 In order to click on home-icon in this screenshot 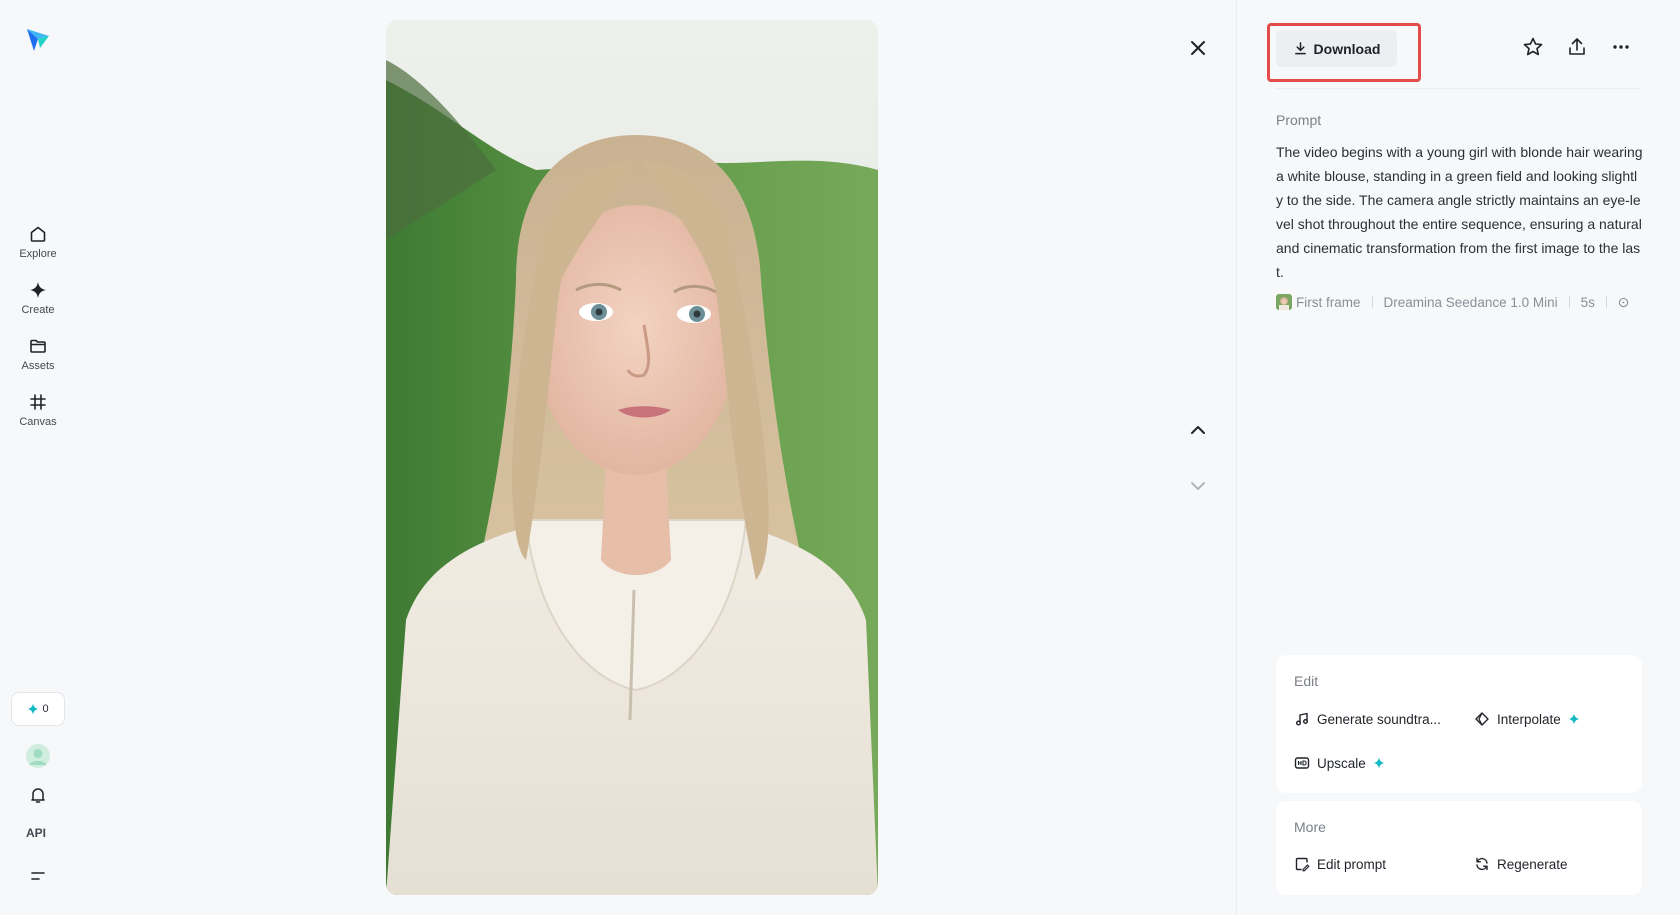, I will do `click(38, 234)`.